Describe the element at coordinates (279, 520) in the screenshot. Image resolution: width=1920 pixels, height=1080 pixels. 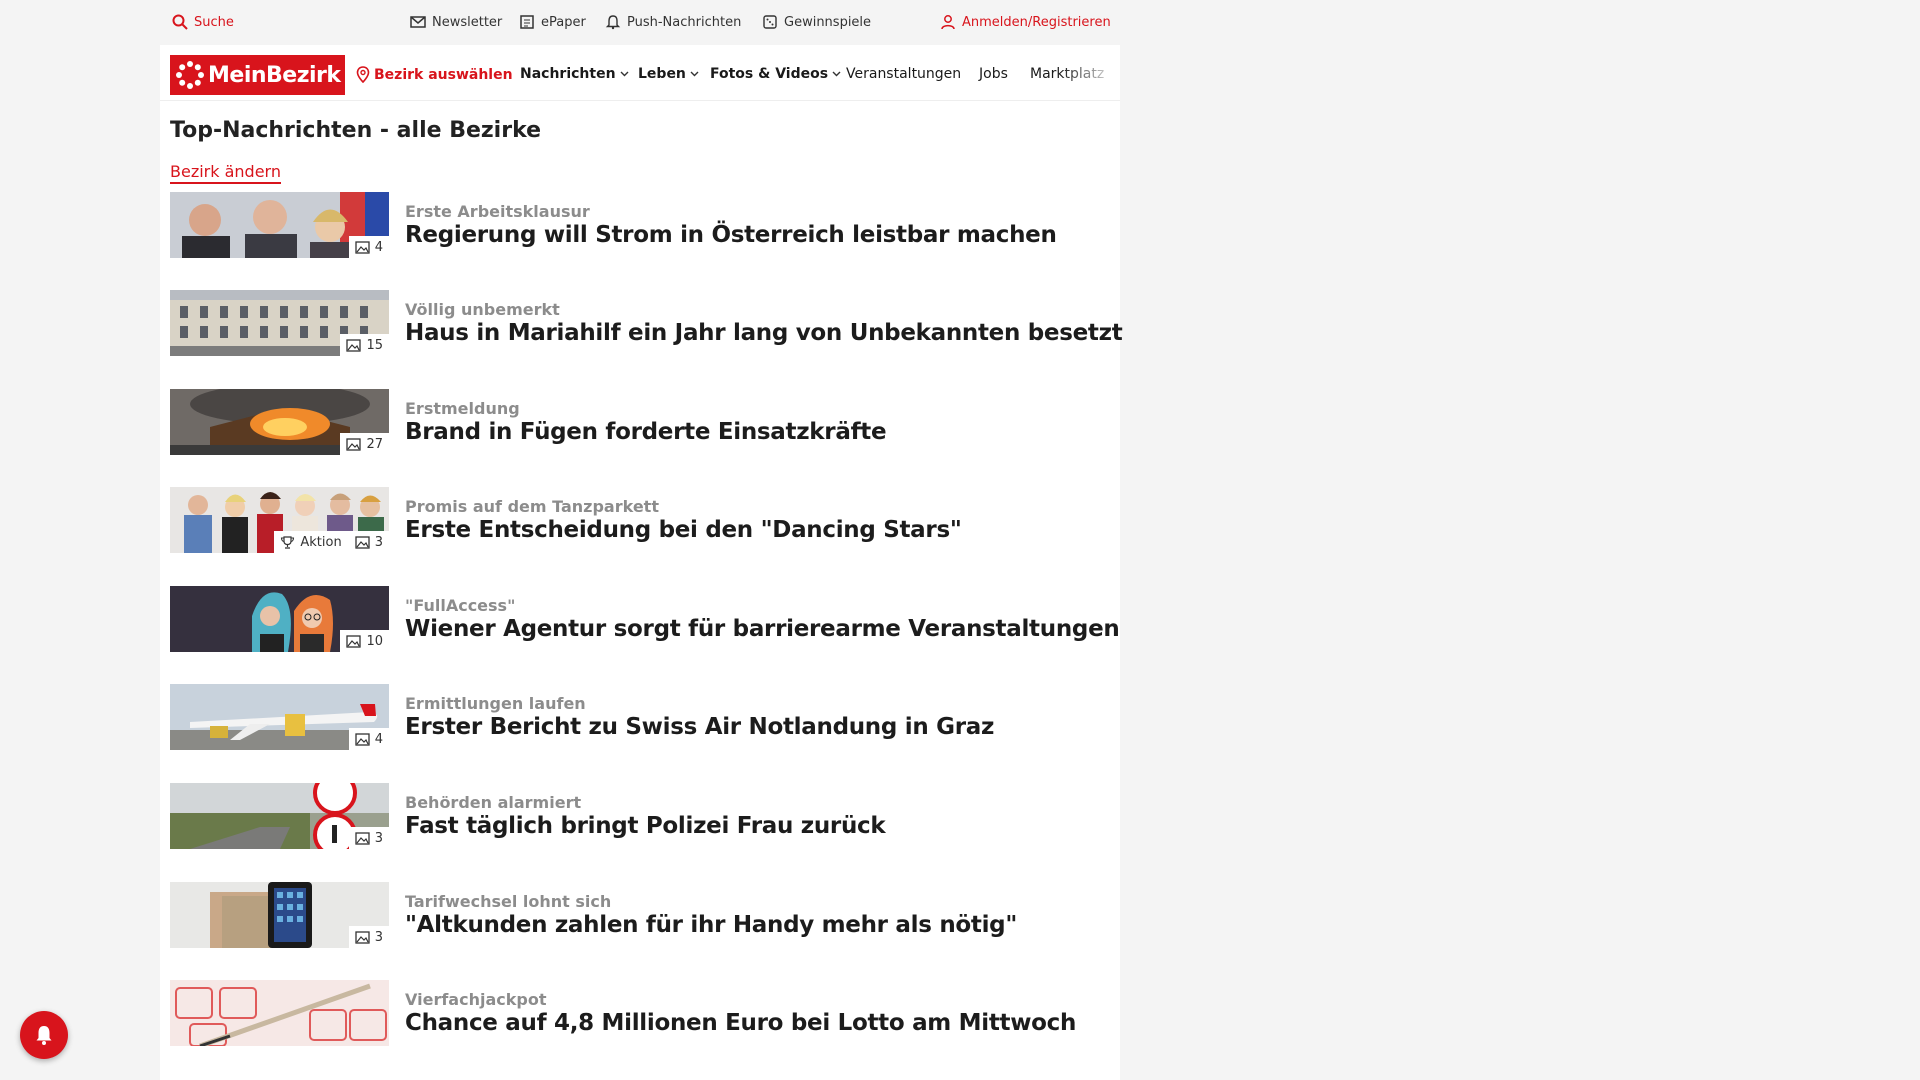
I see `article-thumbnail: Aktion 3` at that location.